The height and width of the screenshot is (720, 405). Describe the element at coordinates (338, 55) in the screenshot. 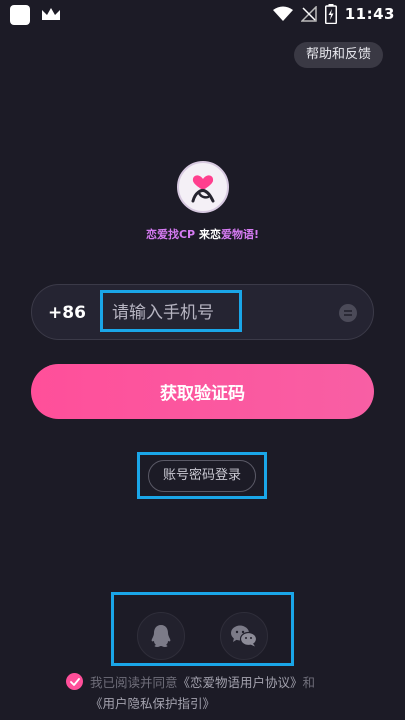

I see `help-feedback-button: 帮助和反馈` at that location.